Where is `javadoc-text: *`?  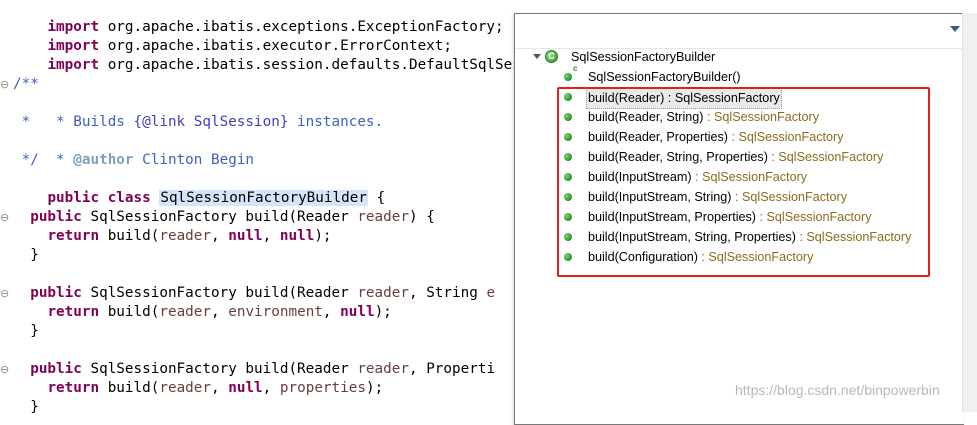
javadoc-text: * is located at coordinates (60, 160).